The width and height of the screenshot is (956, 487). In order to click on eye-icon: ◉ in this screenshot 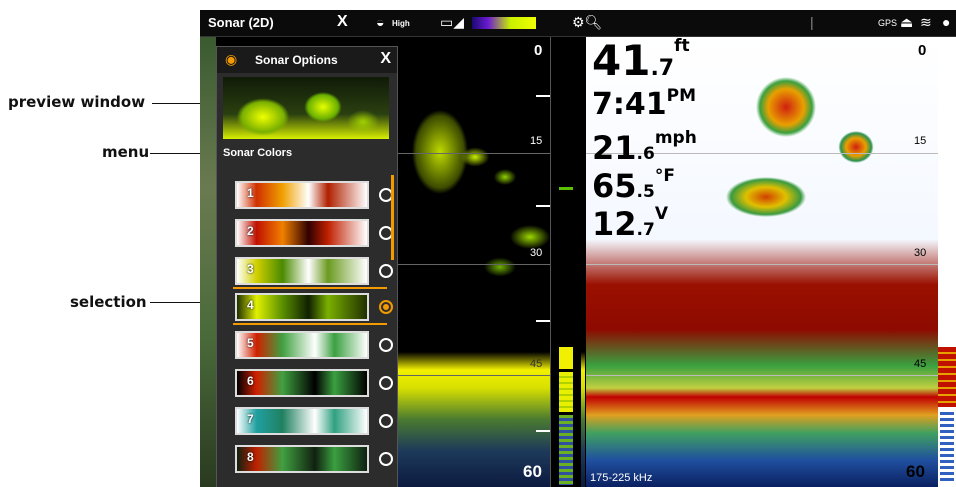, I will do `click(231, 59)`.